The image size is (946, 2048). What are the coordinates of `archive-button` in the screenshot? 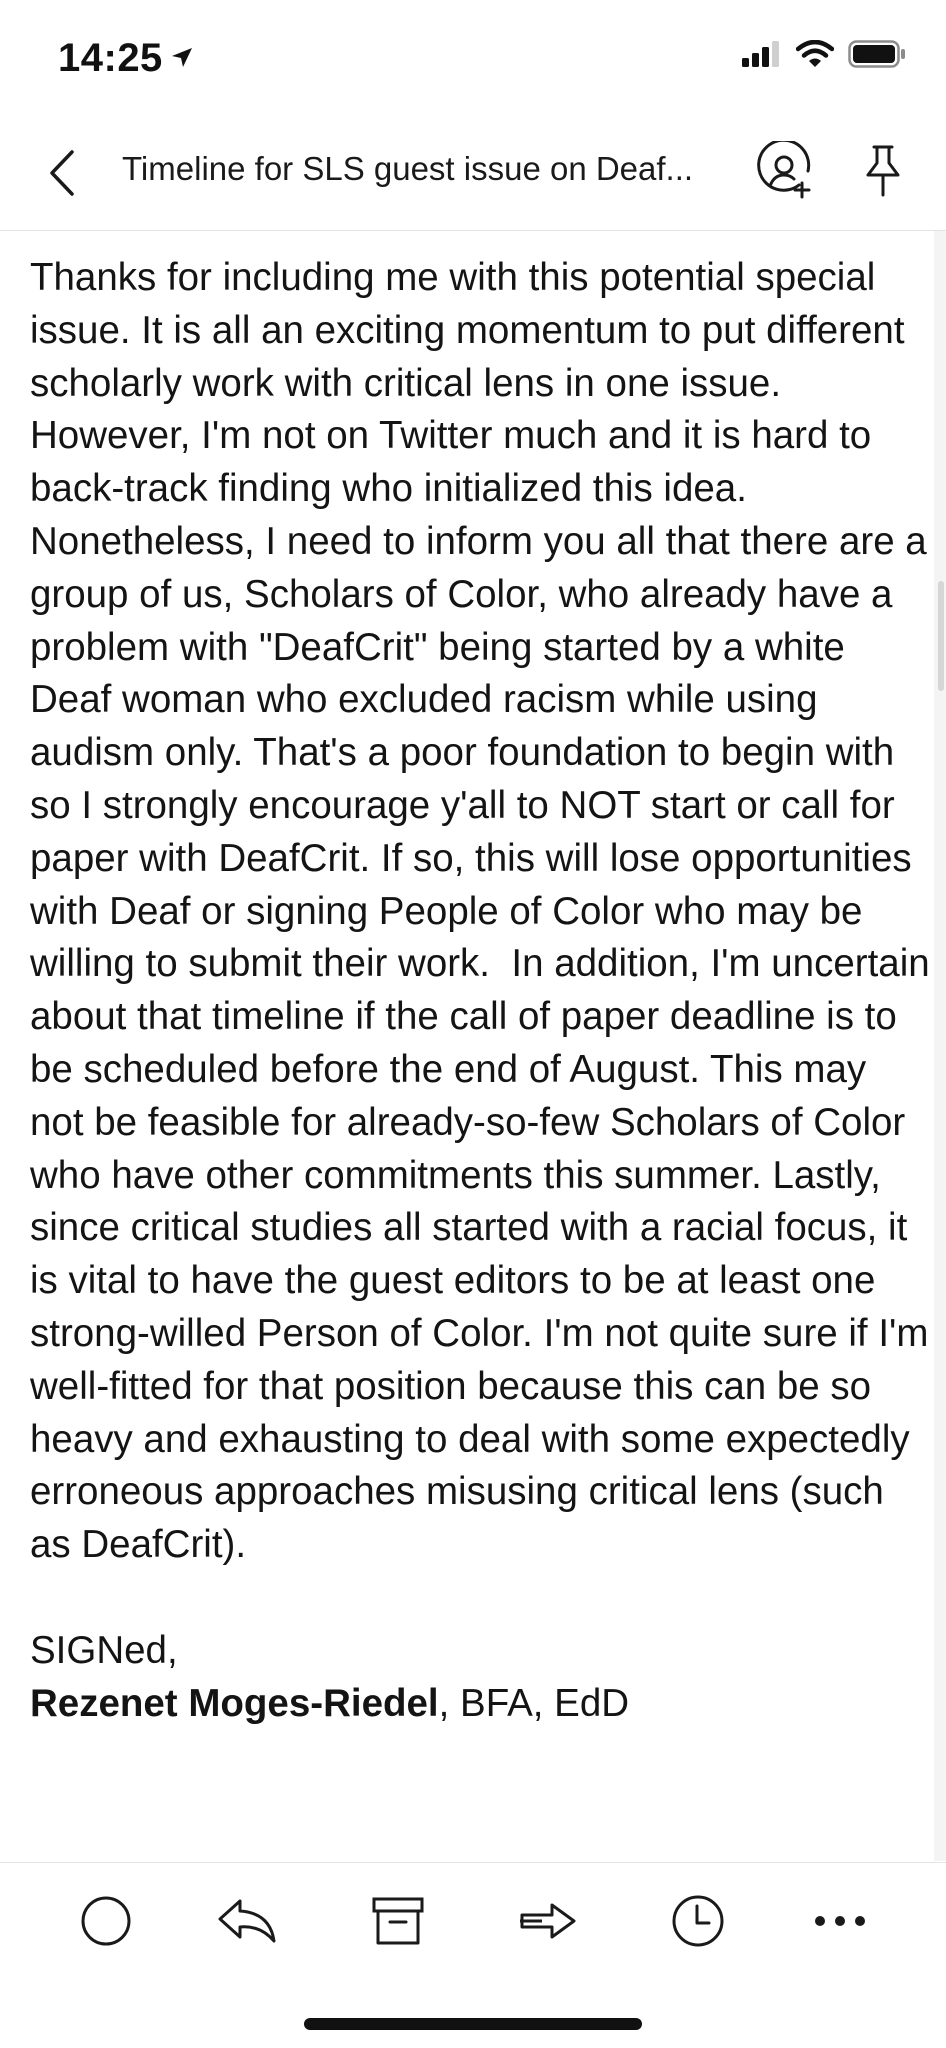 It's located at (398, 1923).